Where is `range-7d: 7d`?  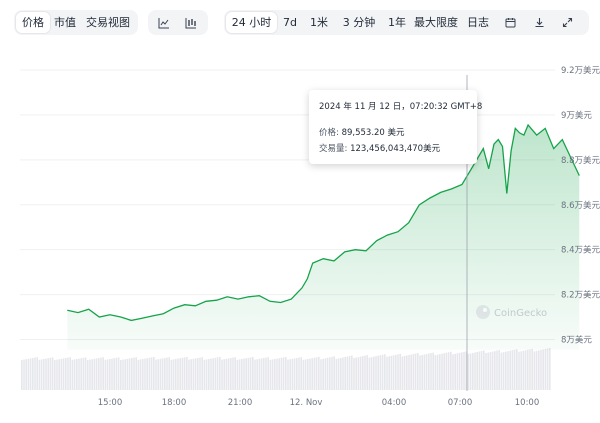 range-7d: 7d is located at coordinates (290, 22).